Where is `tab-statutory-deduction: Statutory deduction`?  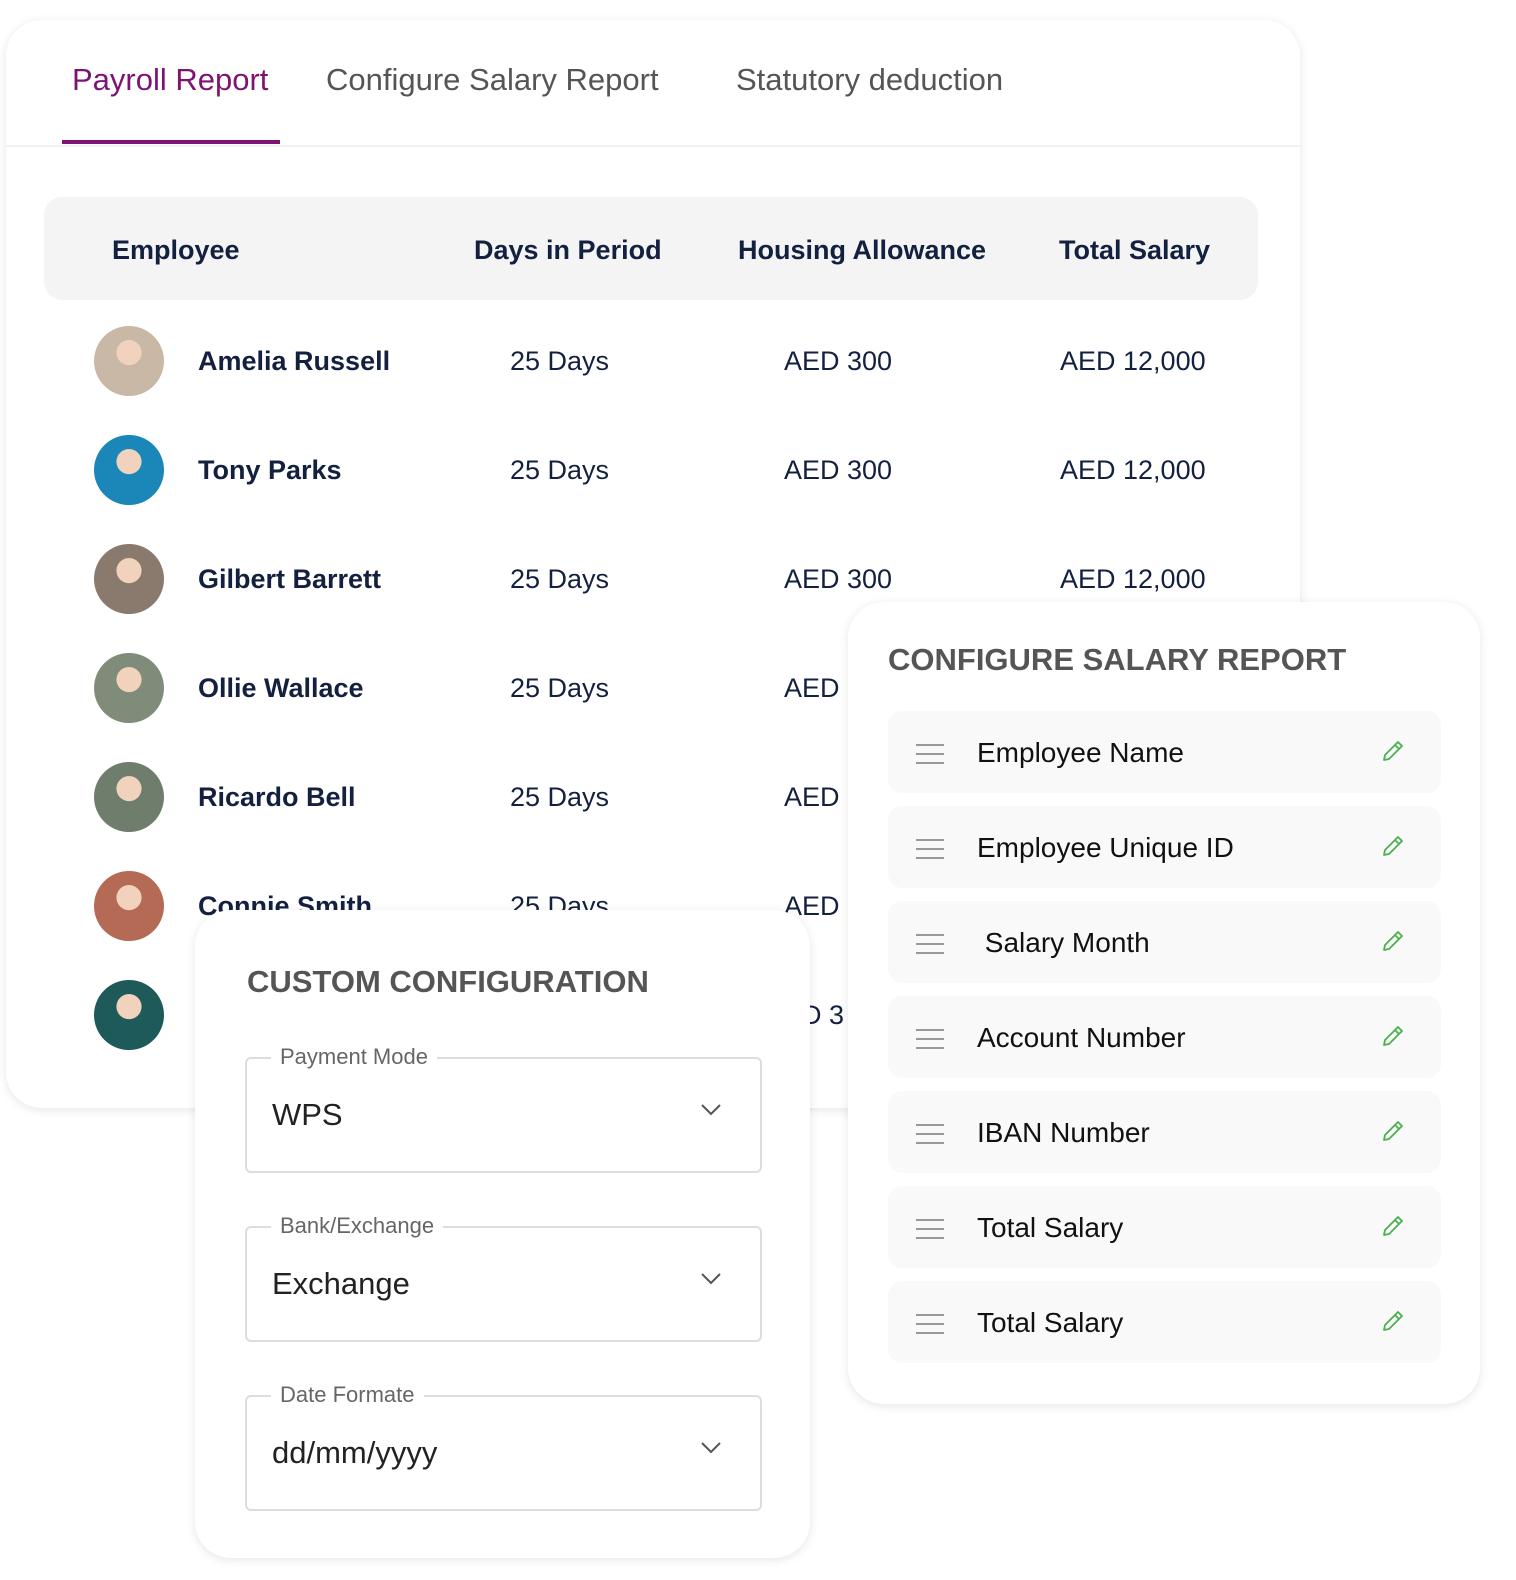
tab-statutory-deduction: Statutory deduction is located at coordinates (869, 80).